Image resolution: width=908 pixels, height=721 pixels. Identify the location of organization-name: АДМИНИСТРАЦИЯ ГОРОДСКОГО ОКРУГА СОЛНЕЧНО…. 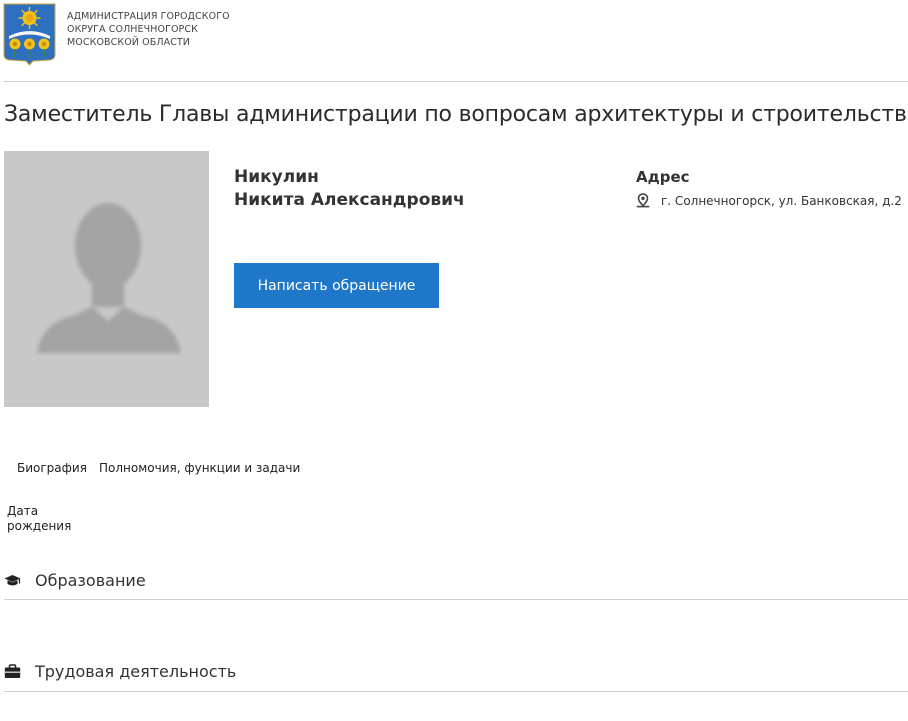
(148, 29).